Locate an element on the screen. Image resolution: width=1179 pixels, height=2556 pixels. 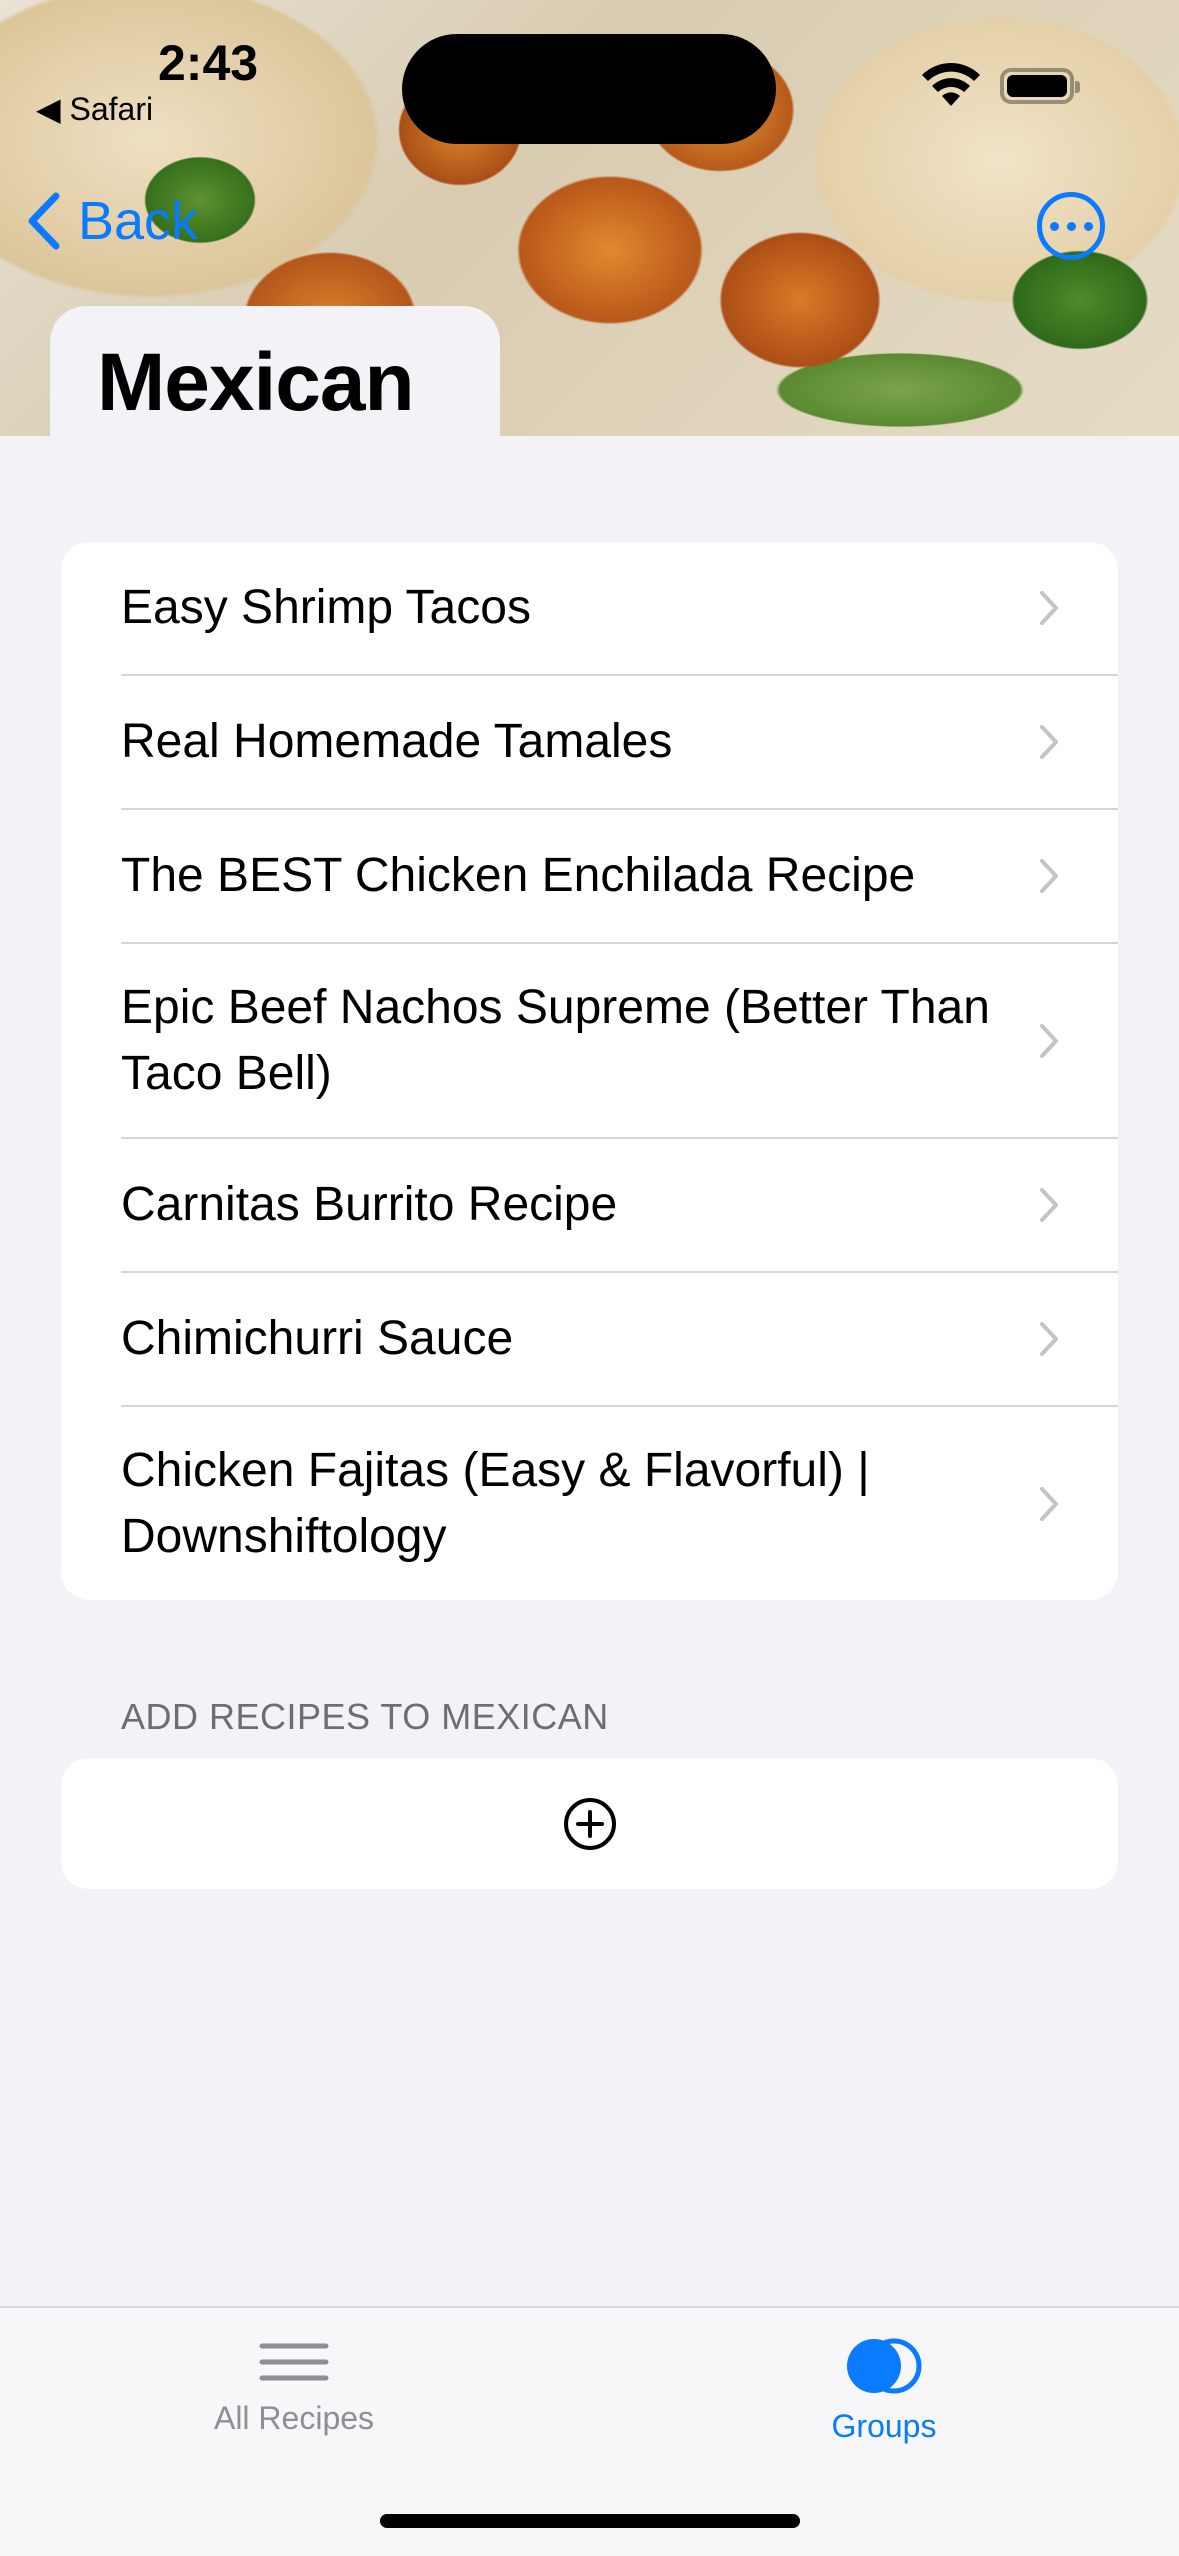
recipe-title: The BEST Chicken Enchilada Recipe is located at coordinates (518, 875).